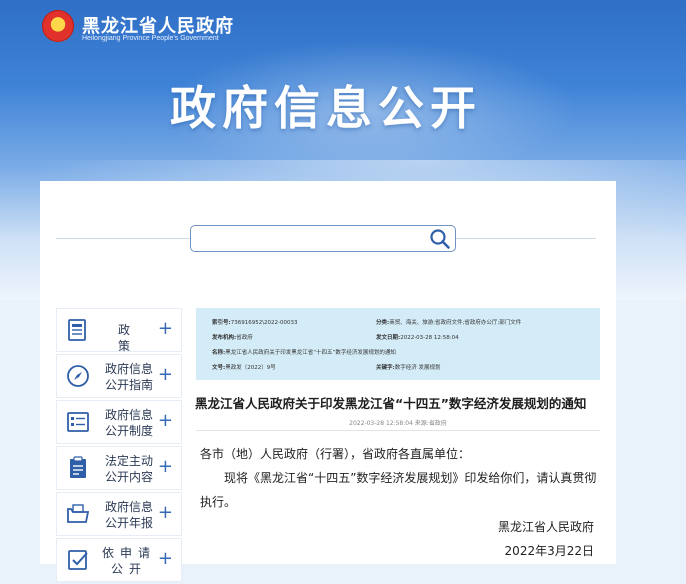  What do you see at coordinates (77, 330) in the screenshot?
I see `policy-doc-icon` at bounding box center [77, 330].